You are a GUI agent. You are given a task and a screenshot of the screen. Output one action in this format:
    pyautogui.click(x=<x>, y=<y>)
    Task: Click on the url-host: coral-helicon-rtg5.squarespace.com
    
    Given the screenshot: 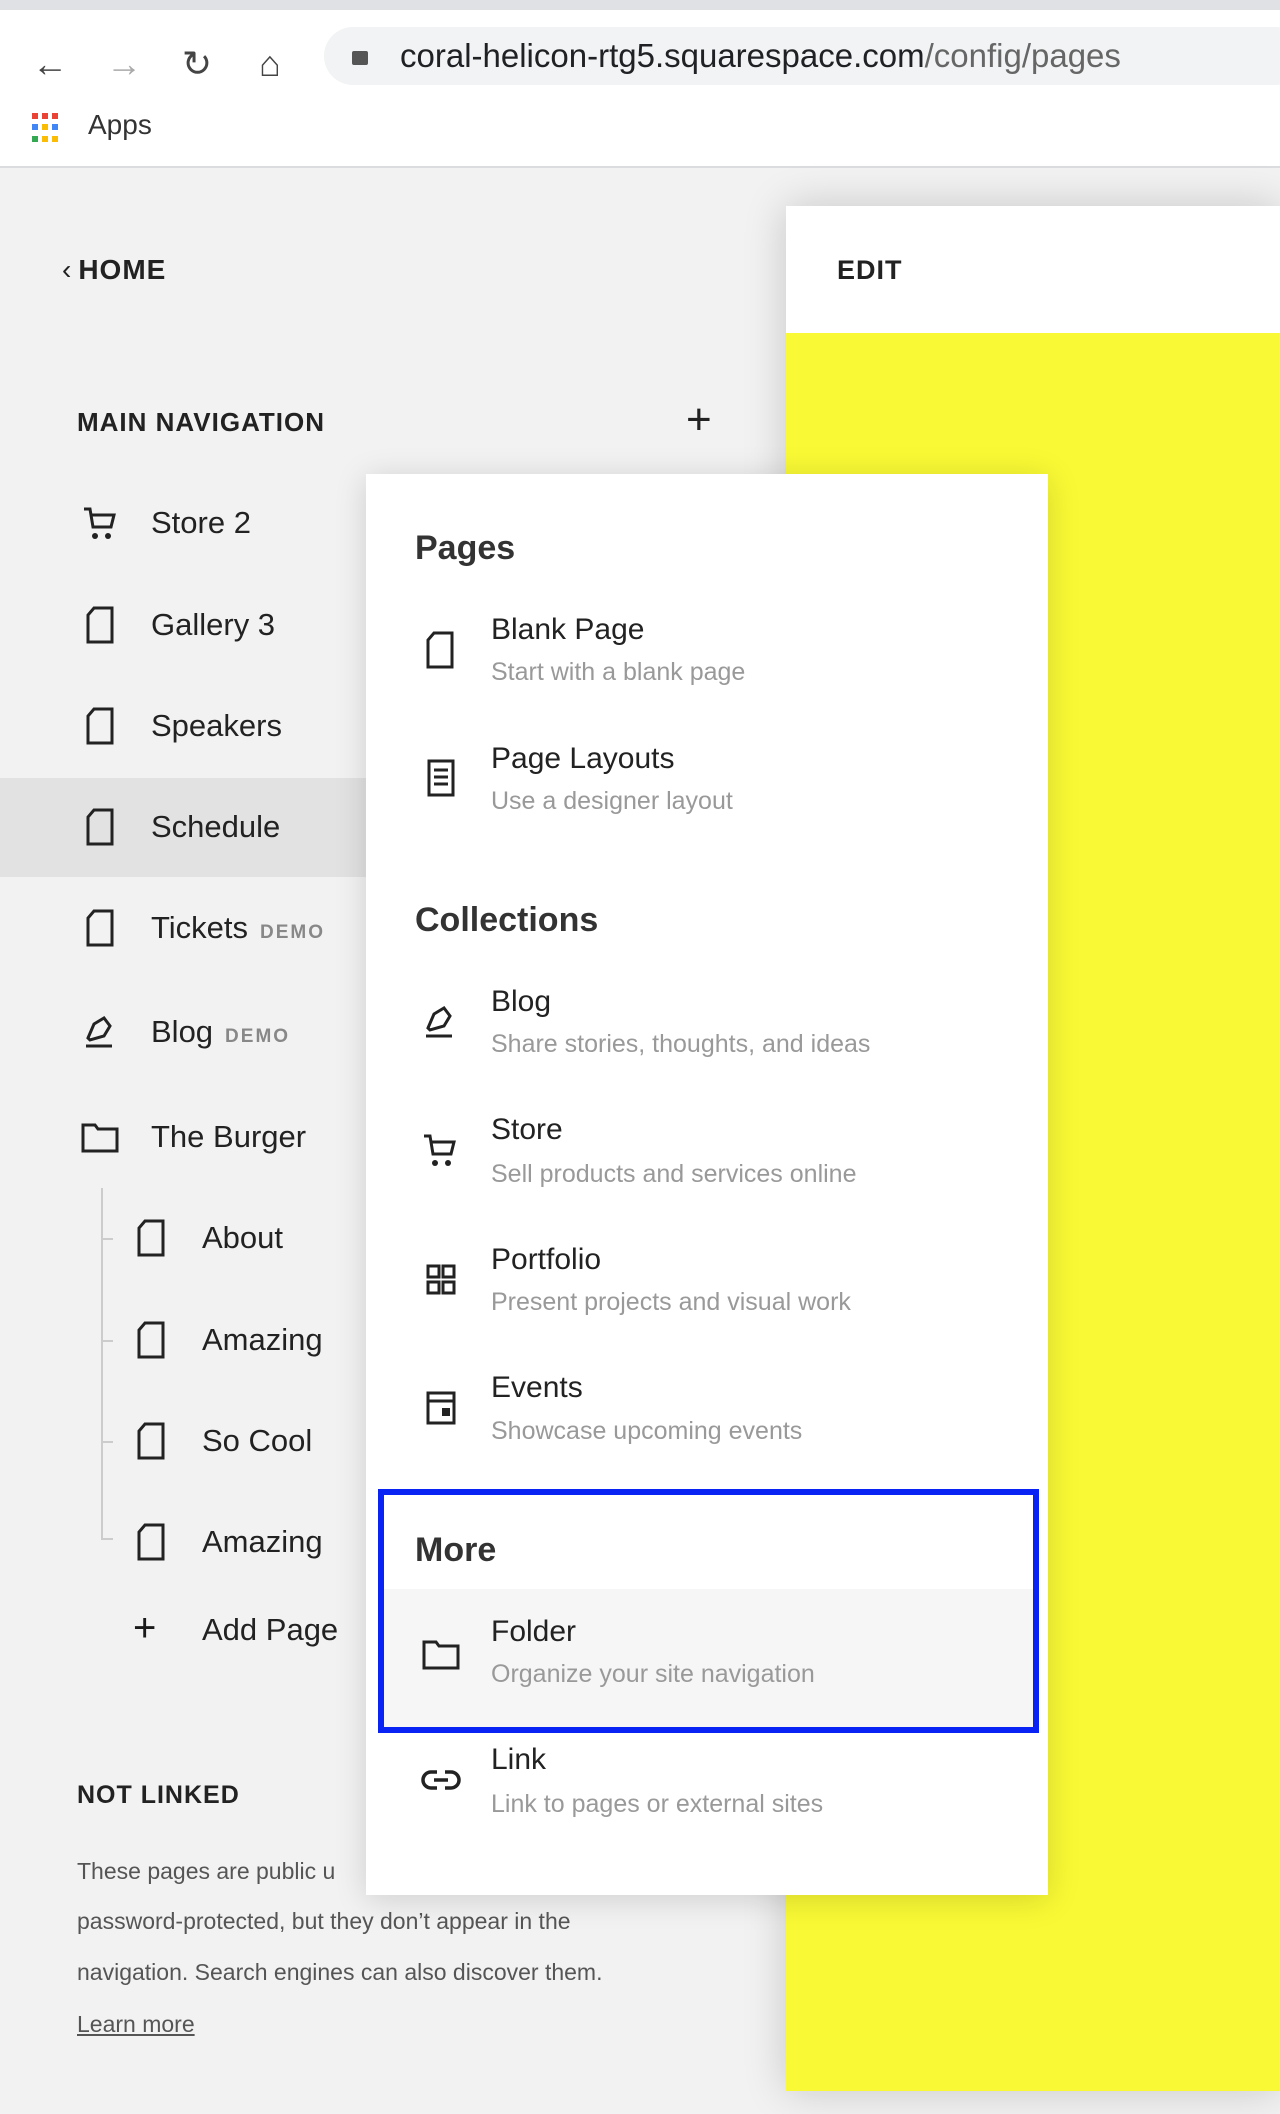 What is the action you would take?
    pyautogui.click(x=662, y=55)
    